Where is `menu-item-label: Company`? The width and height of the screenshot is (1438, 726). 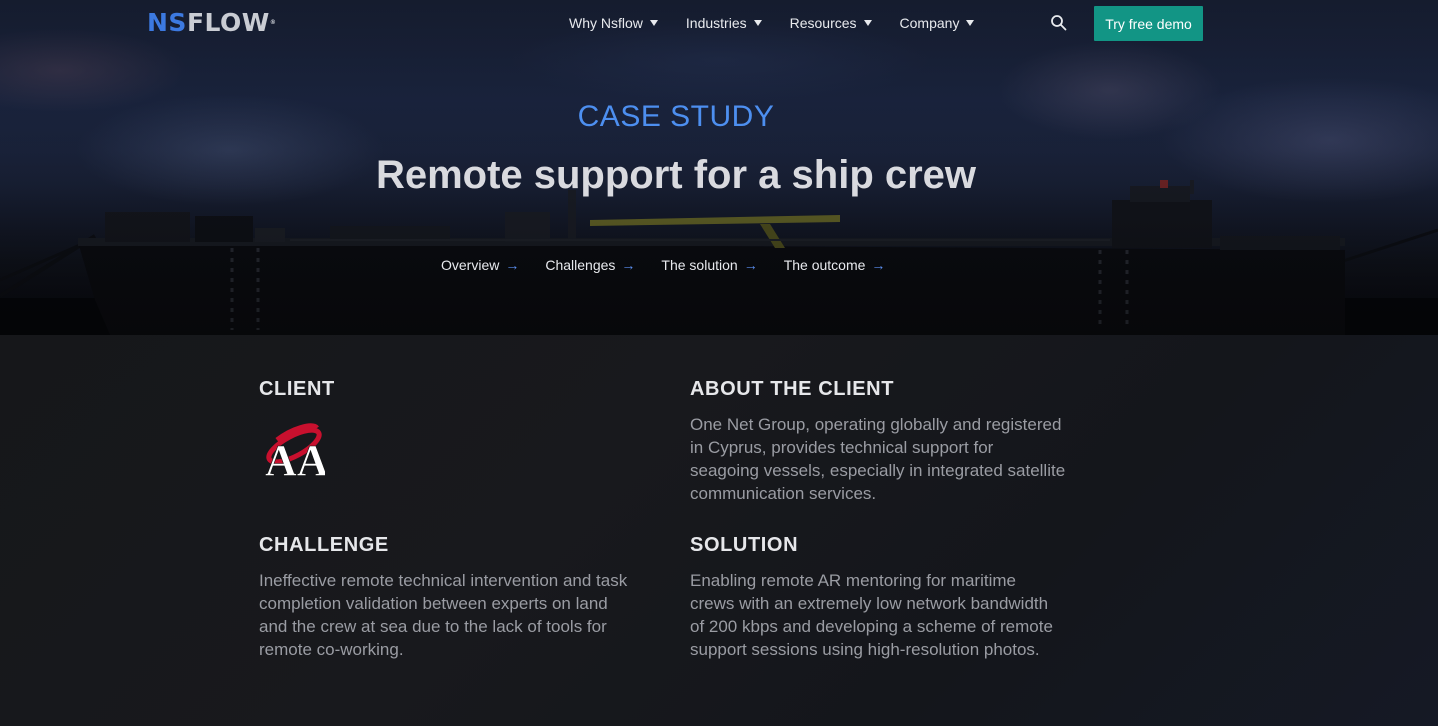 menu-item-label: Company is located at coordinates (929, 23).